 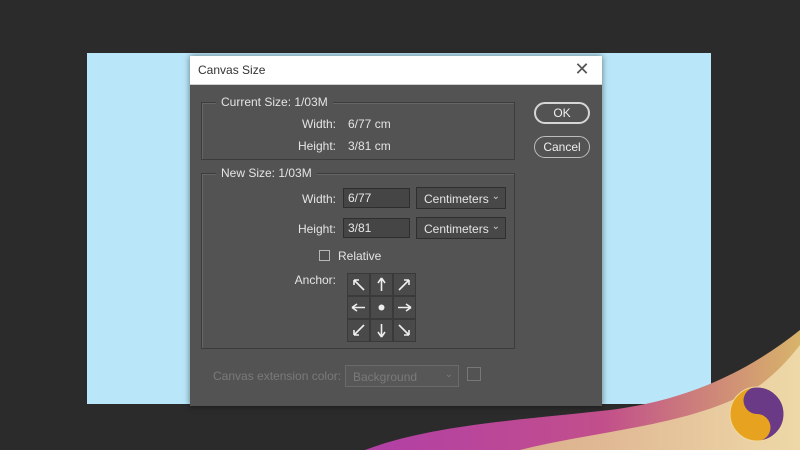 I want to click on brand-logo, so click(x=757, y=414).